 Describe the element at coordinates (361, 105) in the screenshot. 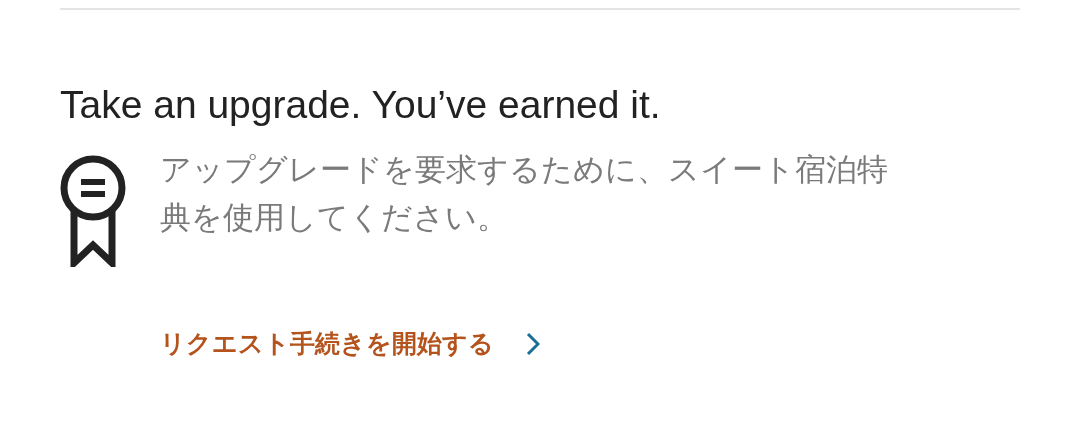

I see `section-heading: Take an upgrade. You’ve earned it.` at that location.